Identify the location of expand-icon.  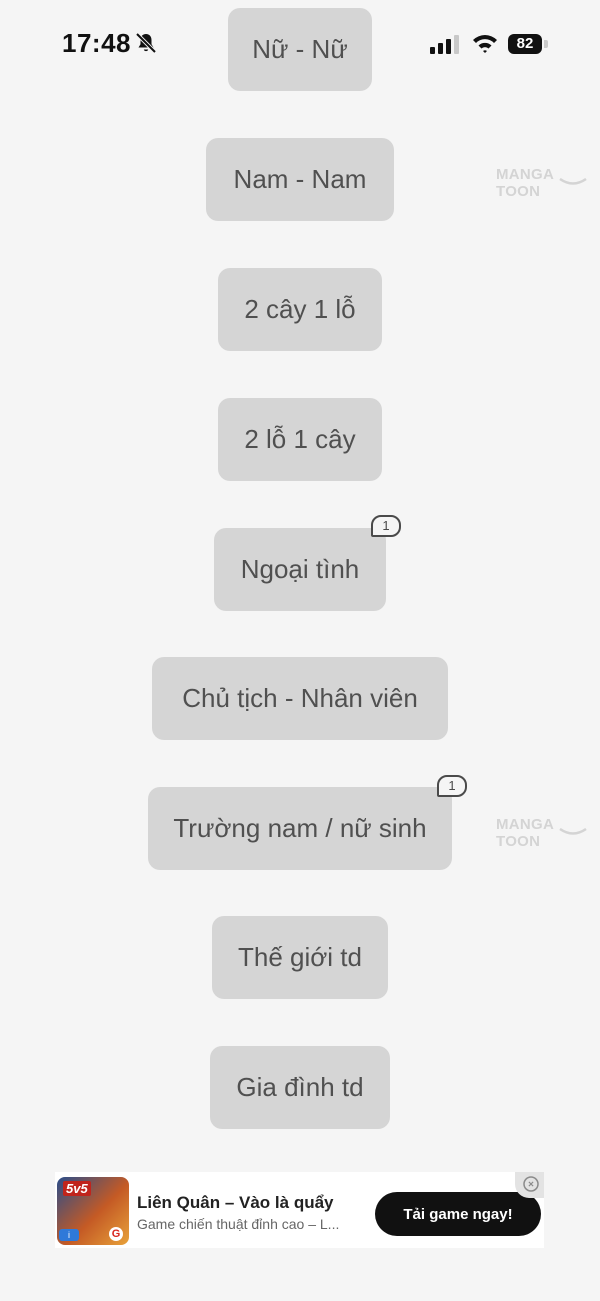
(531, 1184).